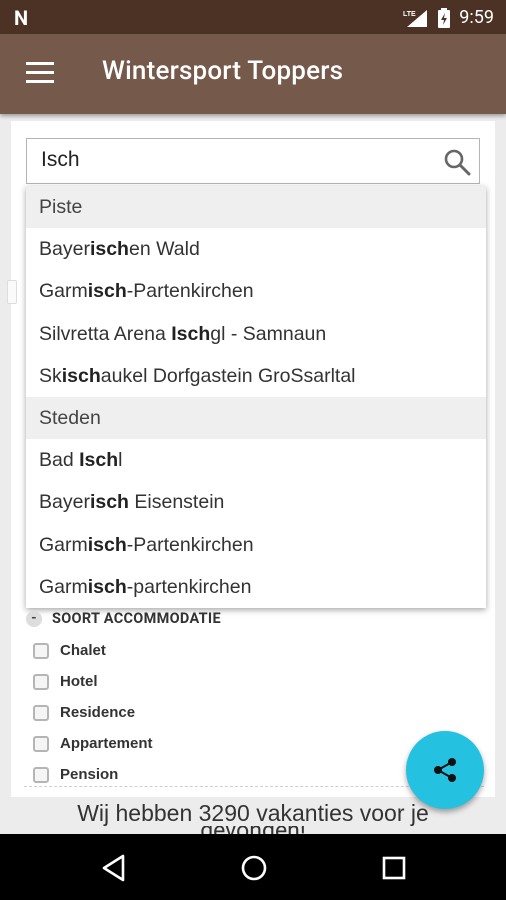 Image resolution: width=506 pixels, height=900 pixels. I want to click on accommodation-heading: - SOORT ACCOMMODATIE, so click(123, 618).